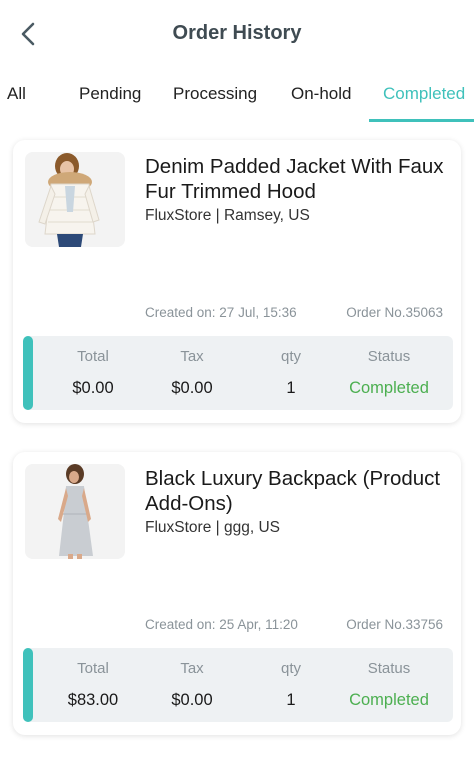  I want to click on store-location: FluxStore | ggg, US, so click(212, 527).